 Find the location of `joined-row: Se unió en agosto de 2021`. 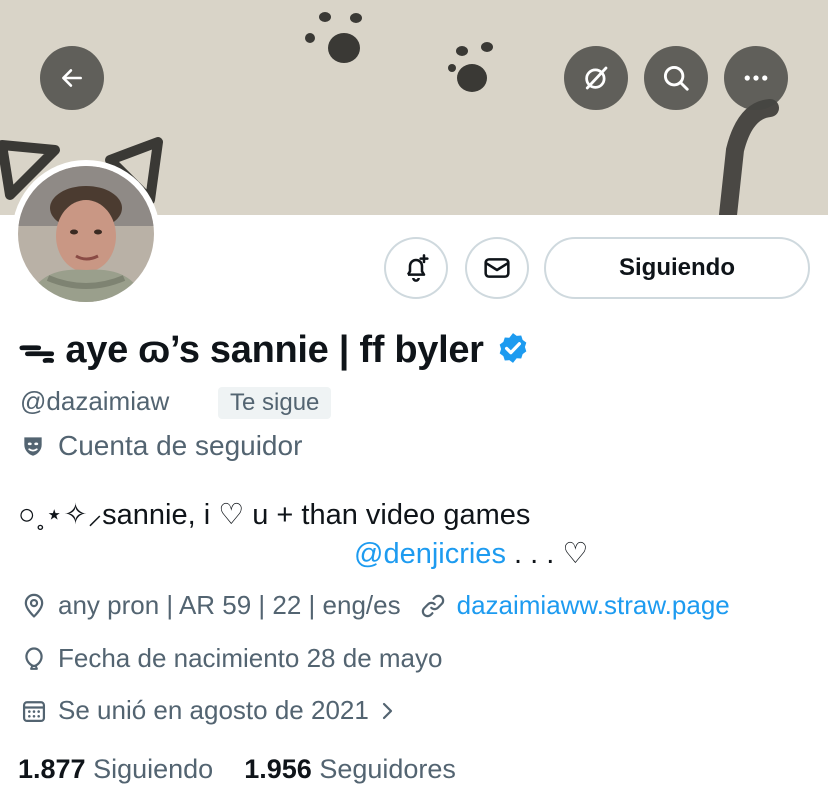

joined-row: Se unió en agosto de 2021 is located at coordinates (214, 710).